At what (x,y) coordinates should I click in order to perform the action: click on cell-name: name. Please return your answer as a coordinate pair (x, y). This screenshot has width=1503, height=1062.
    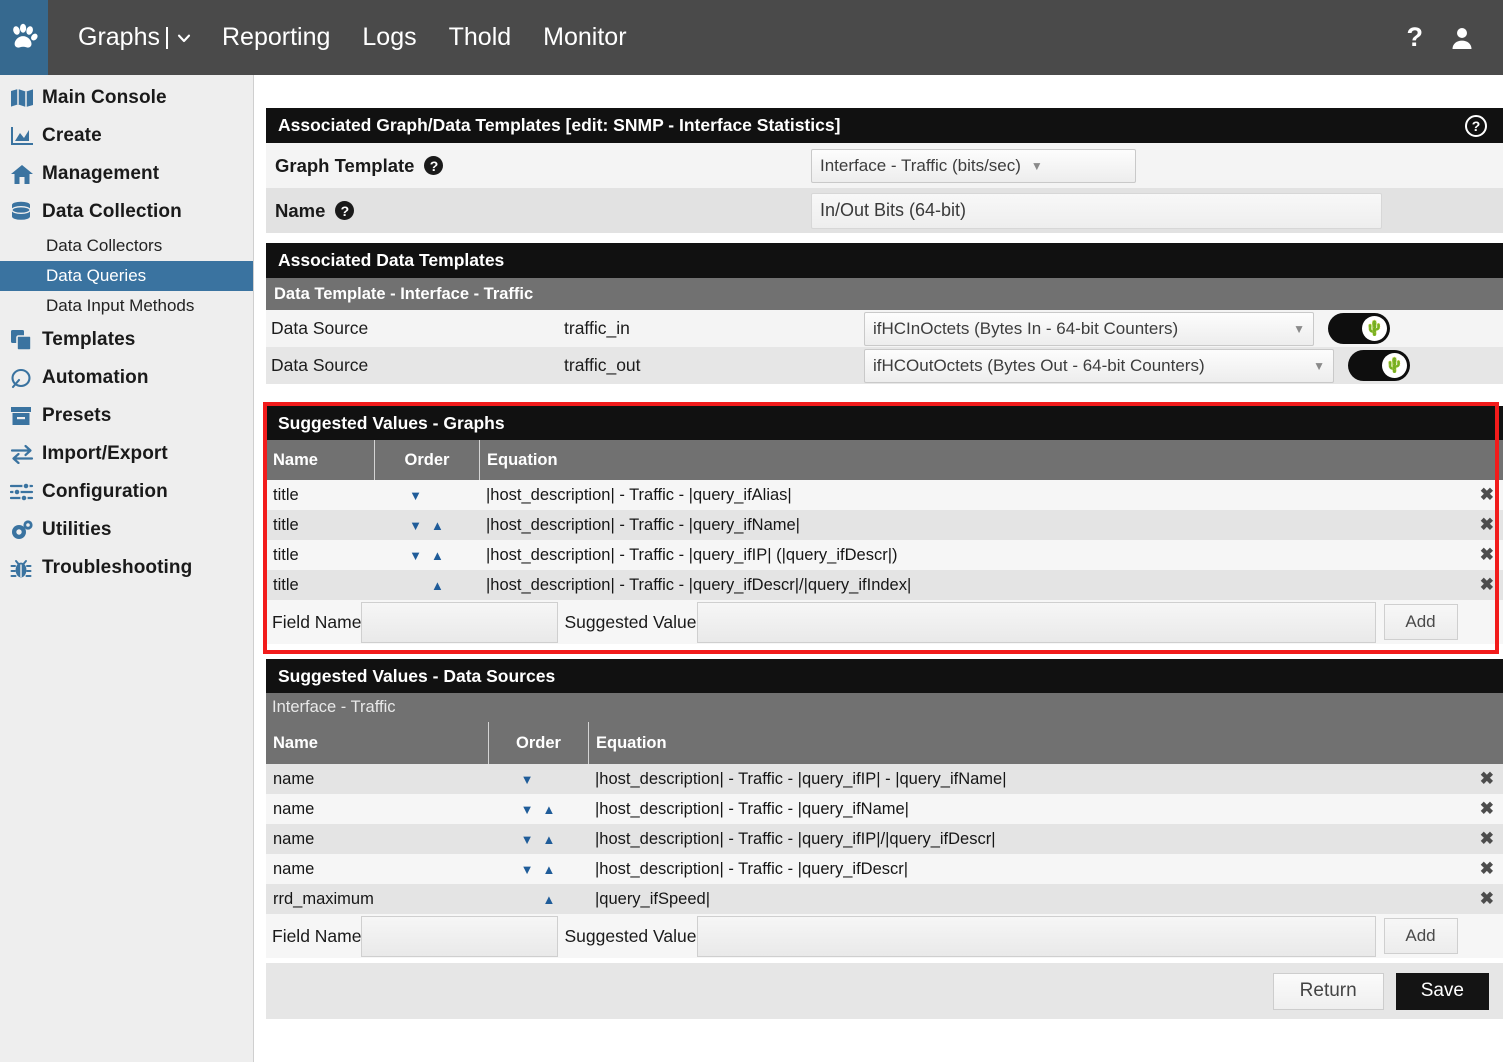
    Looking at the image, I should click on (294, 808).